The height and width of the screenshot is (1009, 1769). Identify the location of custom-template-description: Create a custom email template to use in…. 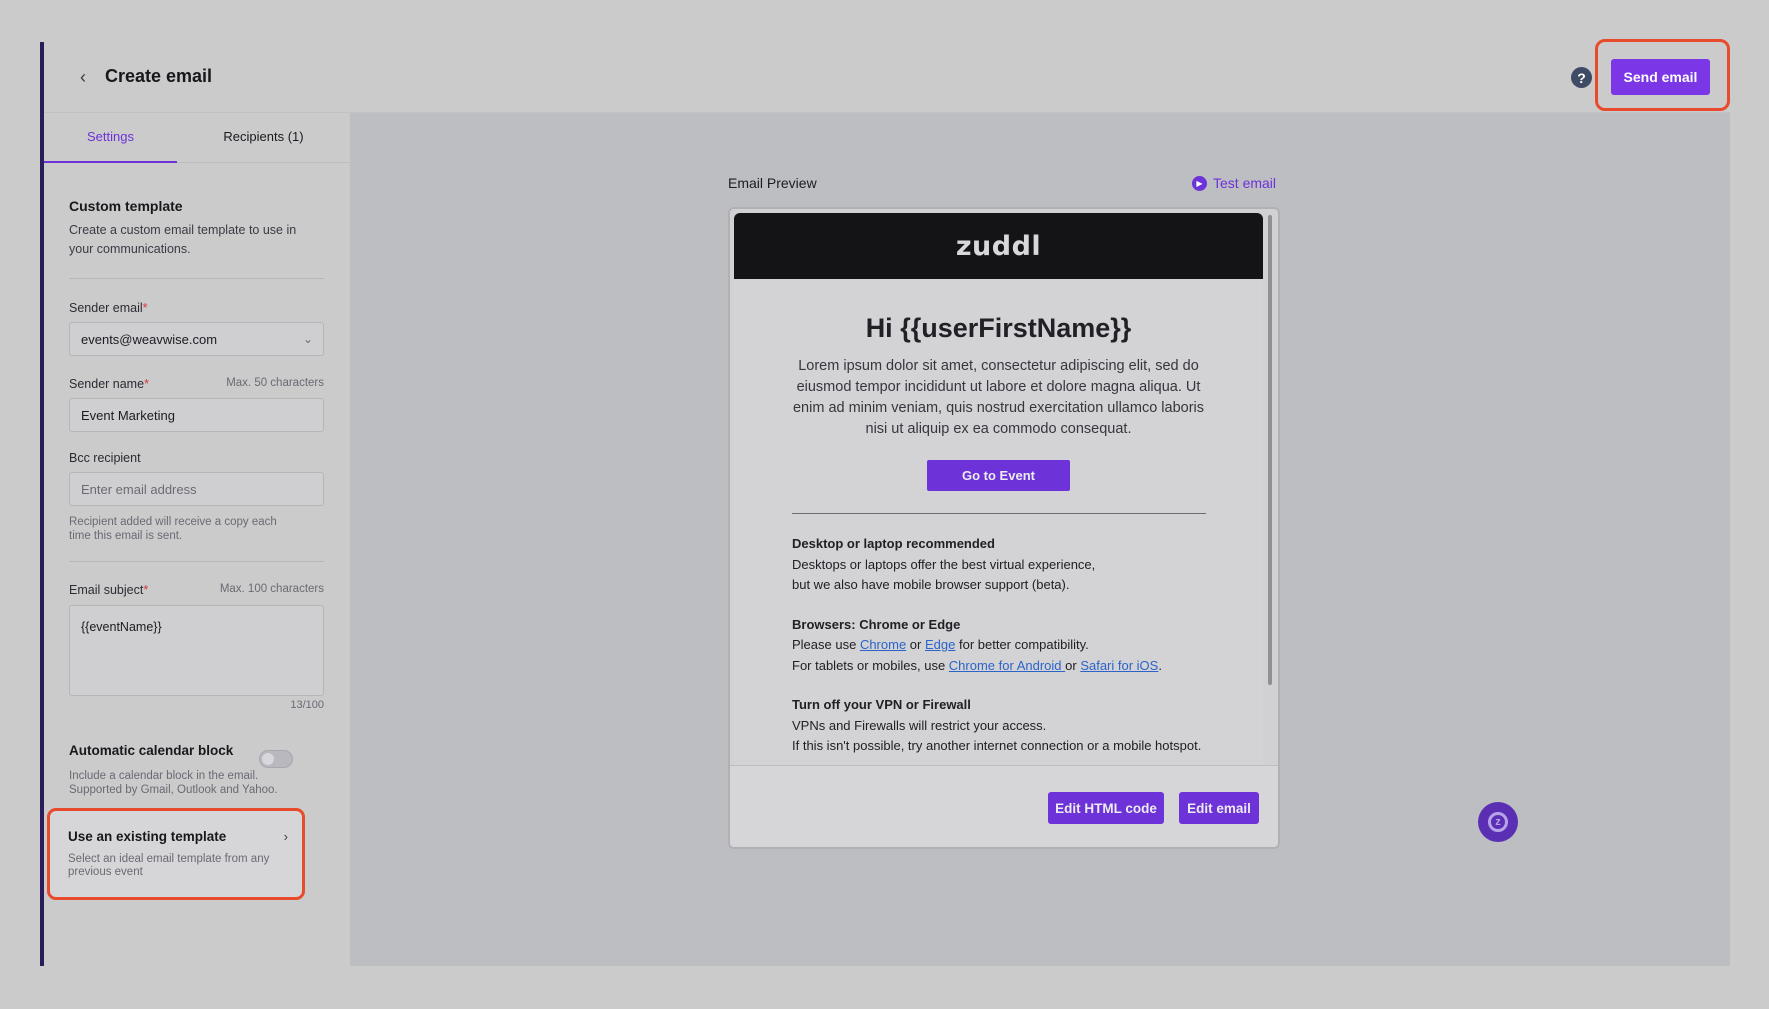
(183, 239).